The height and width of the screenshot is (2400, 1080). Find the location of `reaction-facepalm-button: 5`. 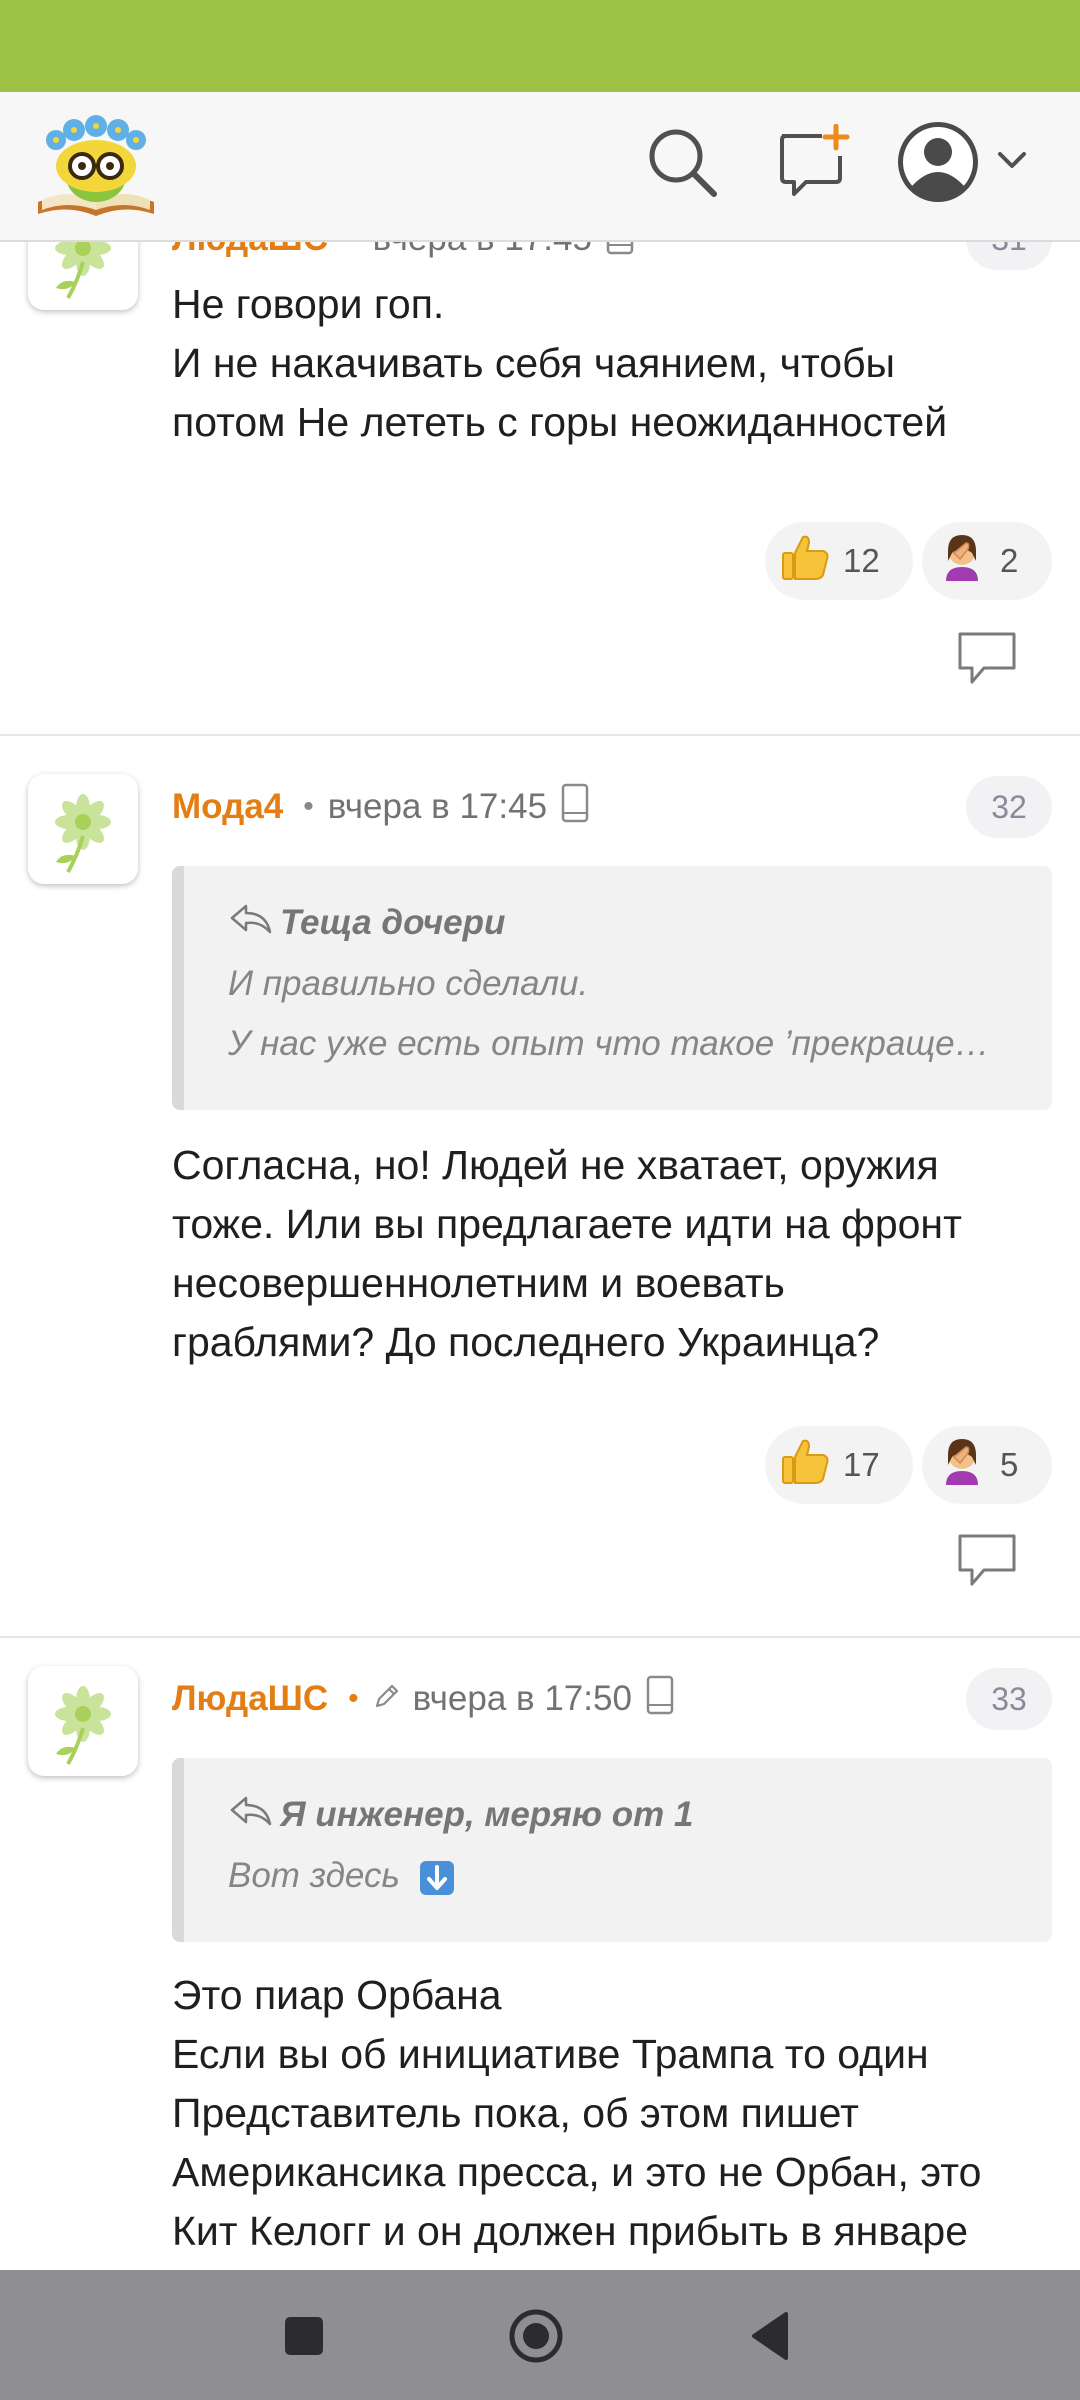

reaction-facepalm-button: 5 is located at coordinates (987, 1465).